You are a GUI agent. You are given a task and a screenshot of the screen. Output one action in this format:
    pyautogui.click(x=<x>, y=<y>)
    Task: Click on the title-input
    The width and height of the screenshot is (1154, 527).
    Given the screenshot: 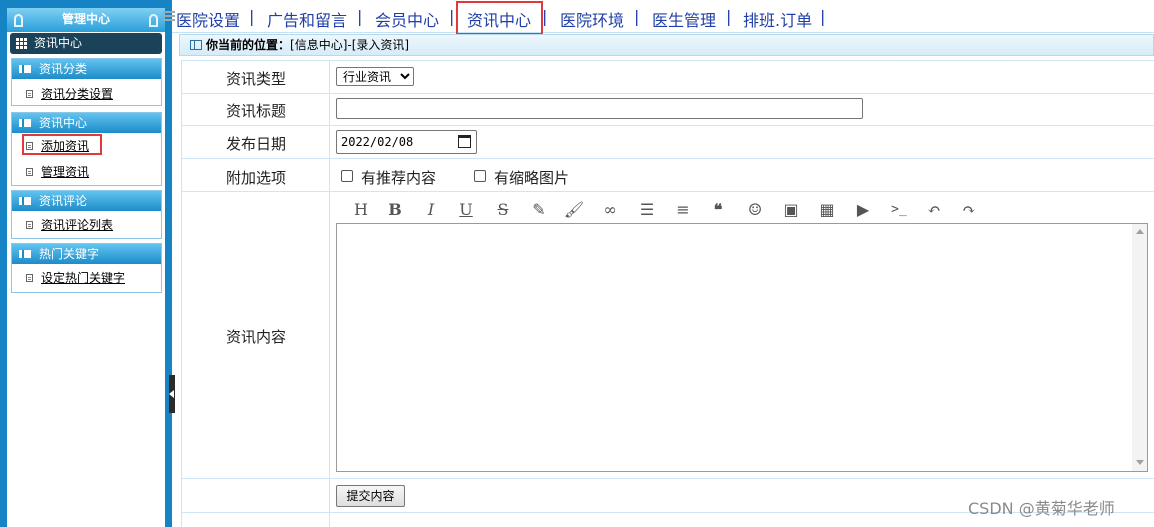 What is the action you would take?
    pyautogui.click(x=599, y=108)
    